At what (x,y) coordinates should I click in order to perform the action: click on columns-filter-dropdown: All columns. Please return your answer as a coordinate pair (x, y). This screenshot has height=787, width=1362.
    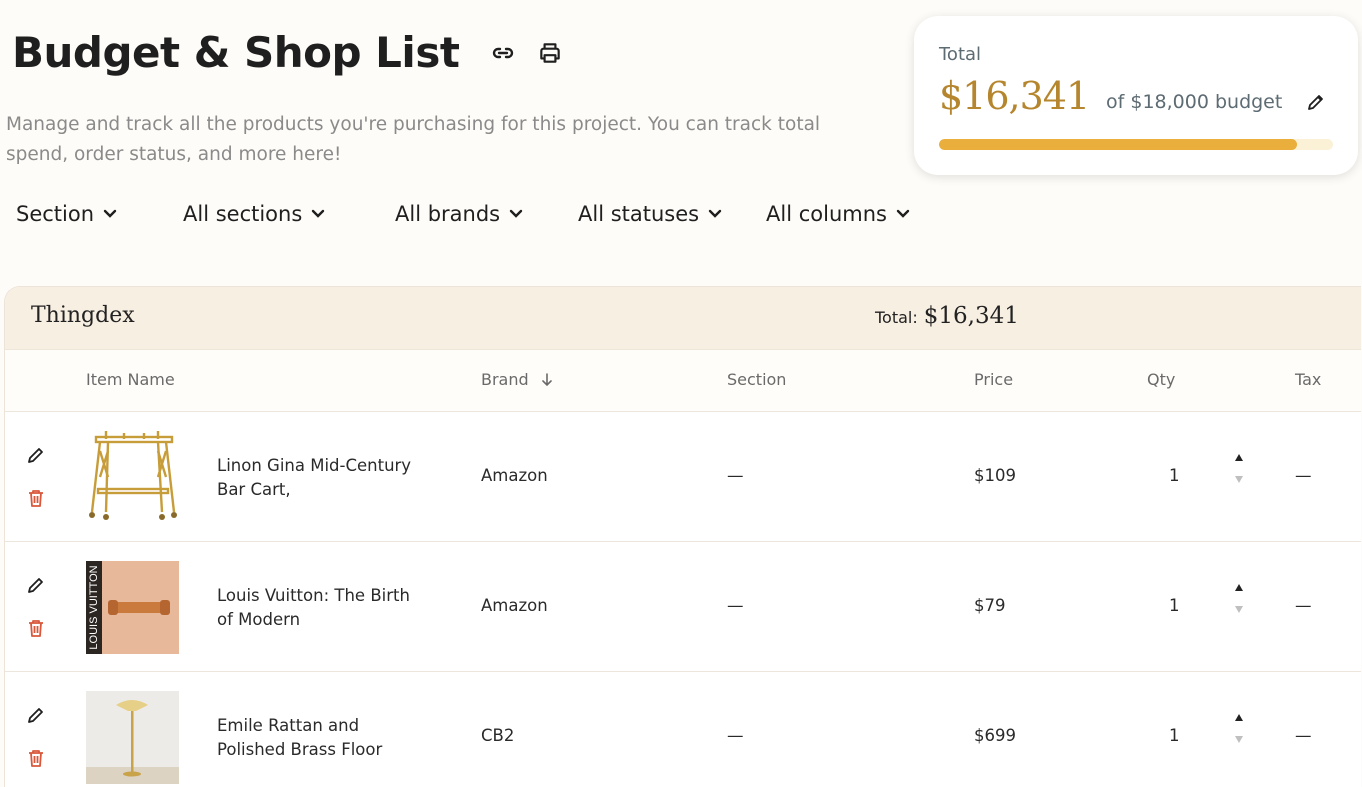
    Looking at the image, I should click on (838, 214).